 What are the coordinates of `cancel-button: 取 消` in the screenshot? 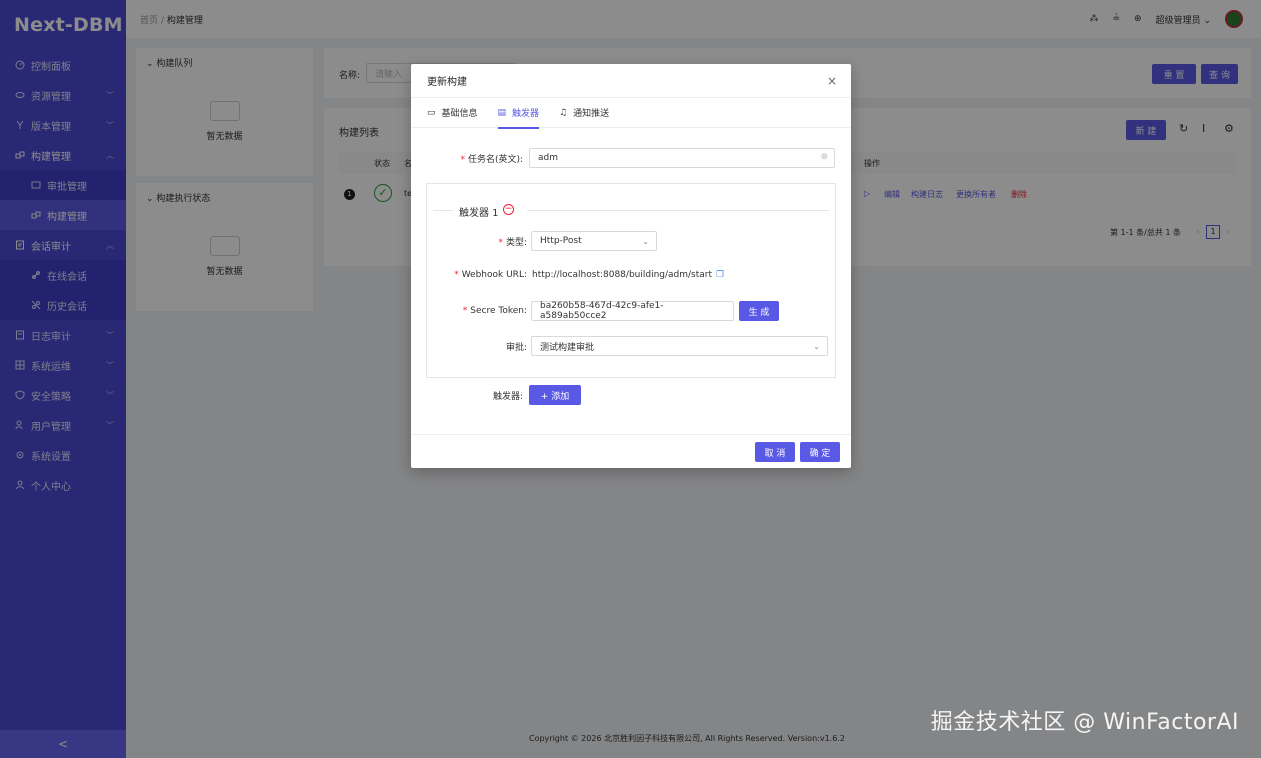 It's located at (775, 452).